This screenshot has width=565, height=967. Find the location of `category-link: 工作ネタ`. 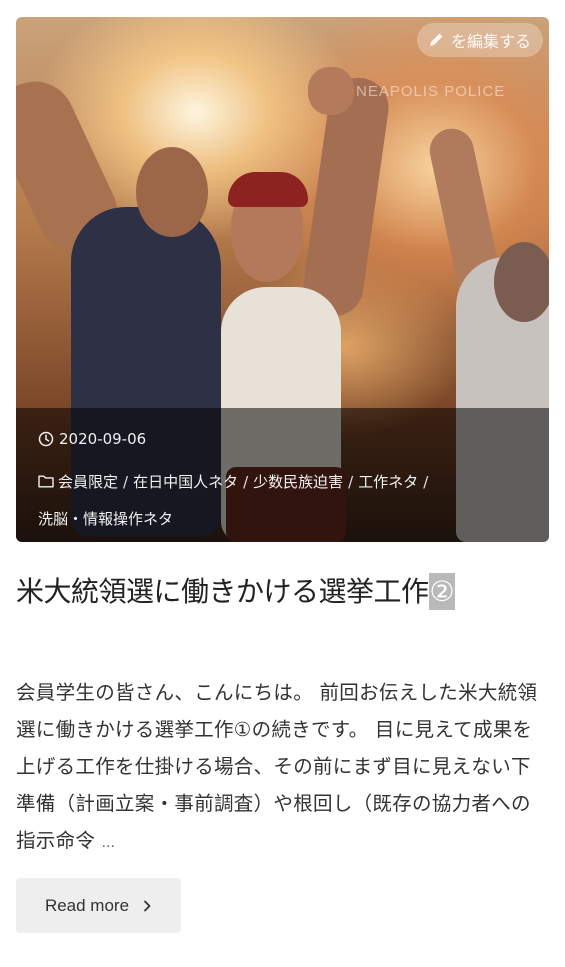

category-link: 工作ネタ is located at coordinates (388, 482).